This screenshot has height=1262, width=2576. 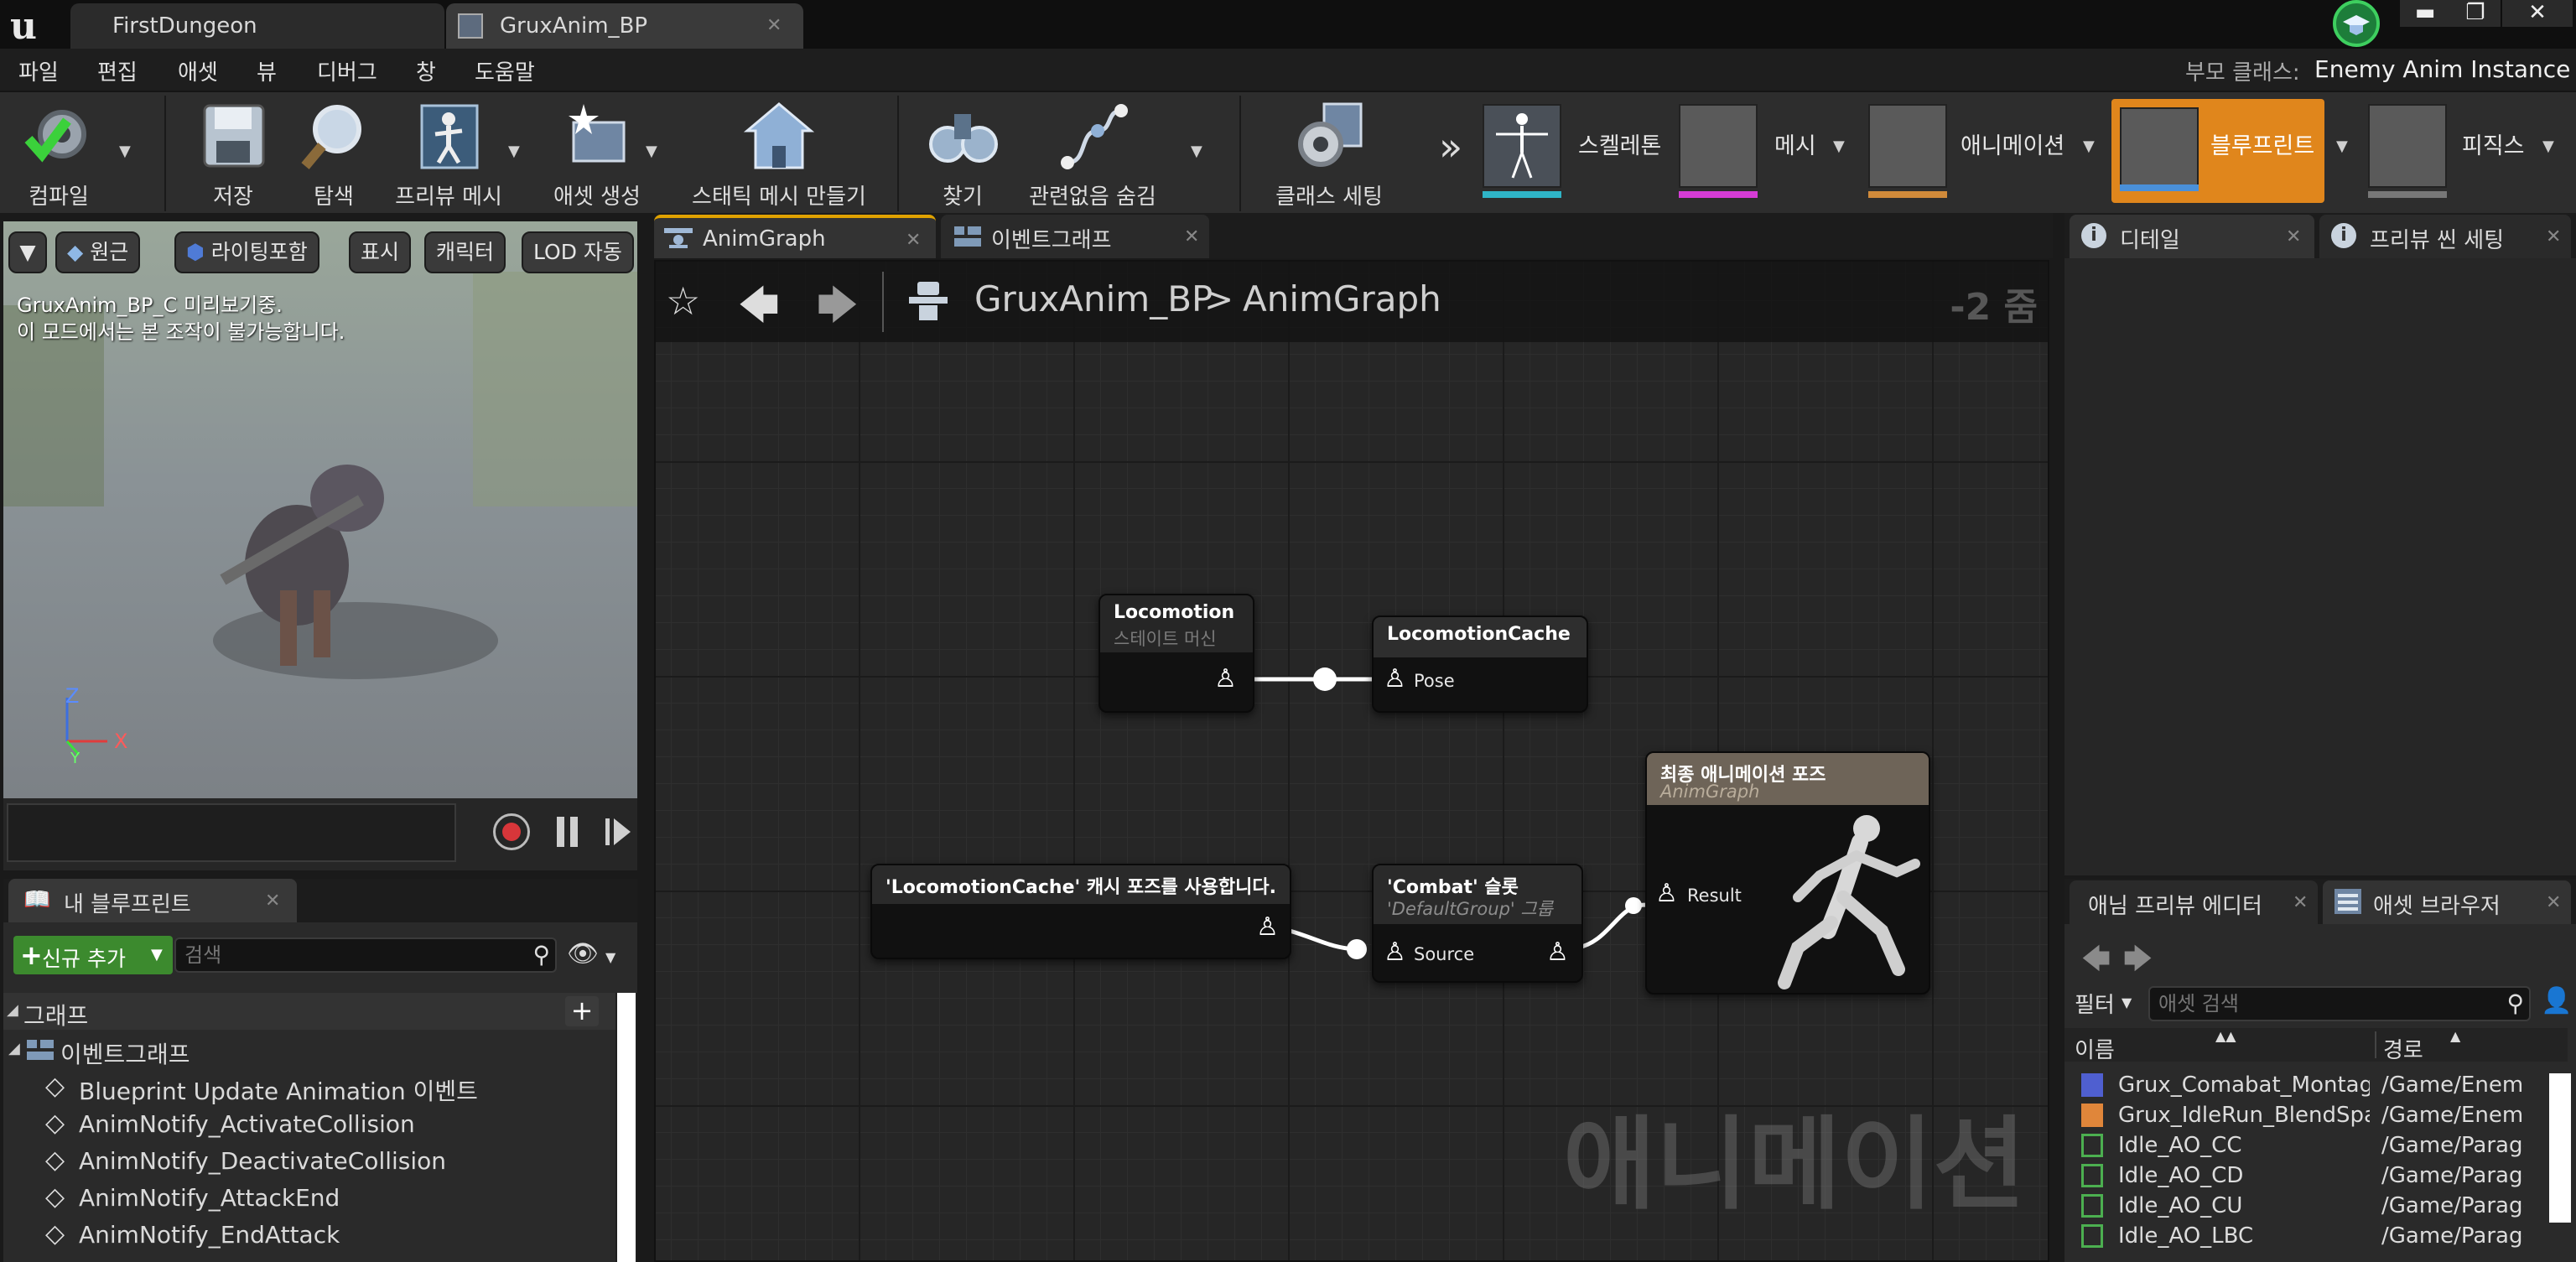 What do you see at coordinates (1395, 952) in the screenshot?
I see `source-pin-icon: ♙` at bounding box center [1395, 952].